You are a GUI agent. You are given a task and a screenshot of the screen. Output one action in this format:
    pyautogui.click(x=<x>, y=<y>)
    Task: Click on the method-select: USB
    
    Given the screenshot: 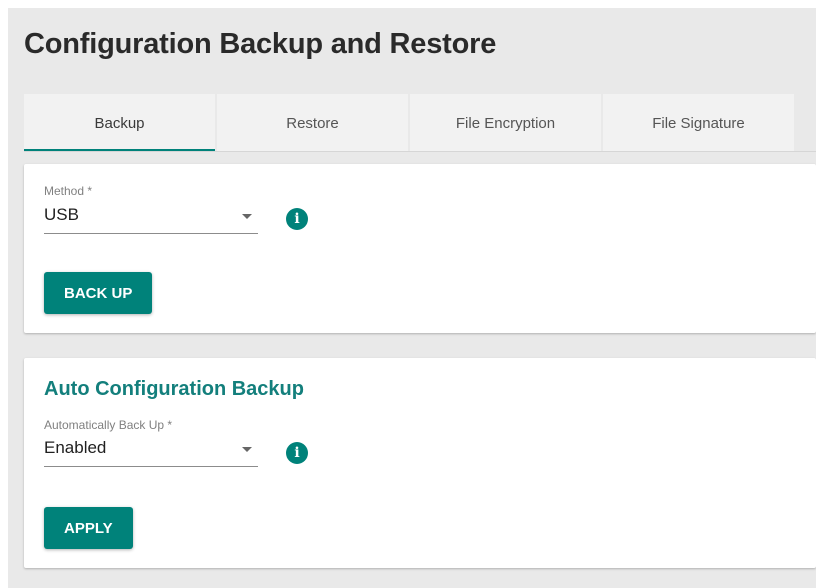 What is the action you would take?
    pyautogui.click(x=151, y=218)
    